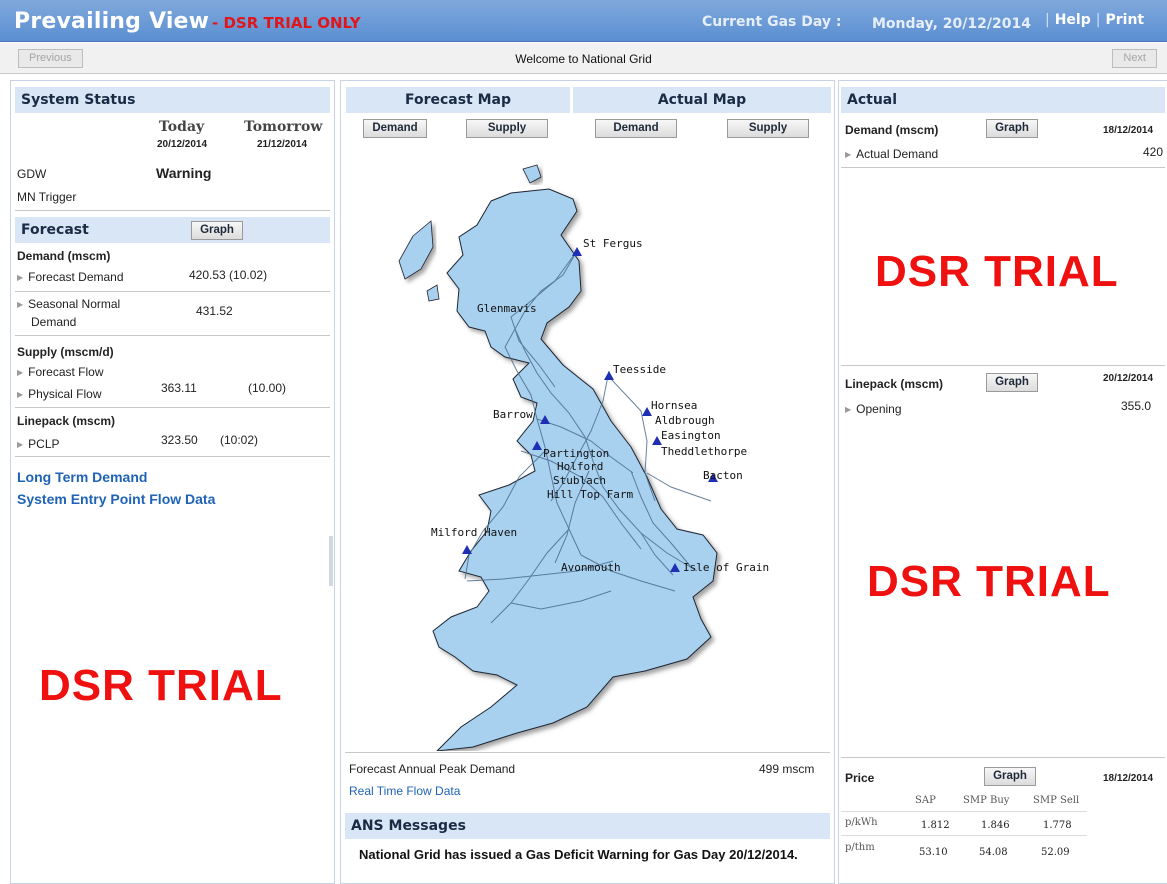 The width and height of the screenshot is (1167, 884). I want to click on seasonal-normal-item: ▶ Seasonal Normal, so click(68, 304).